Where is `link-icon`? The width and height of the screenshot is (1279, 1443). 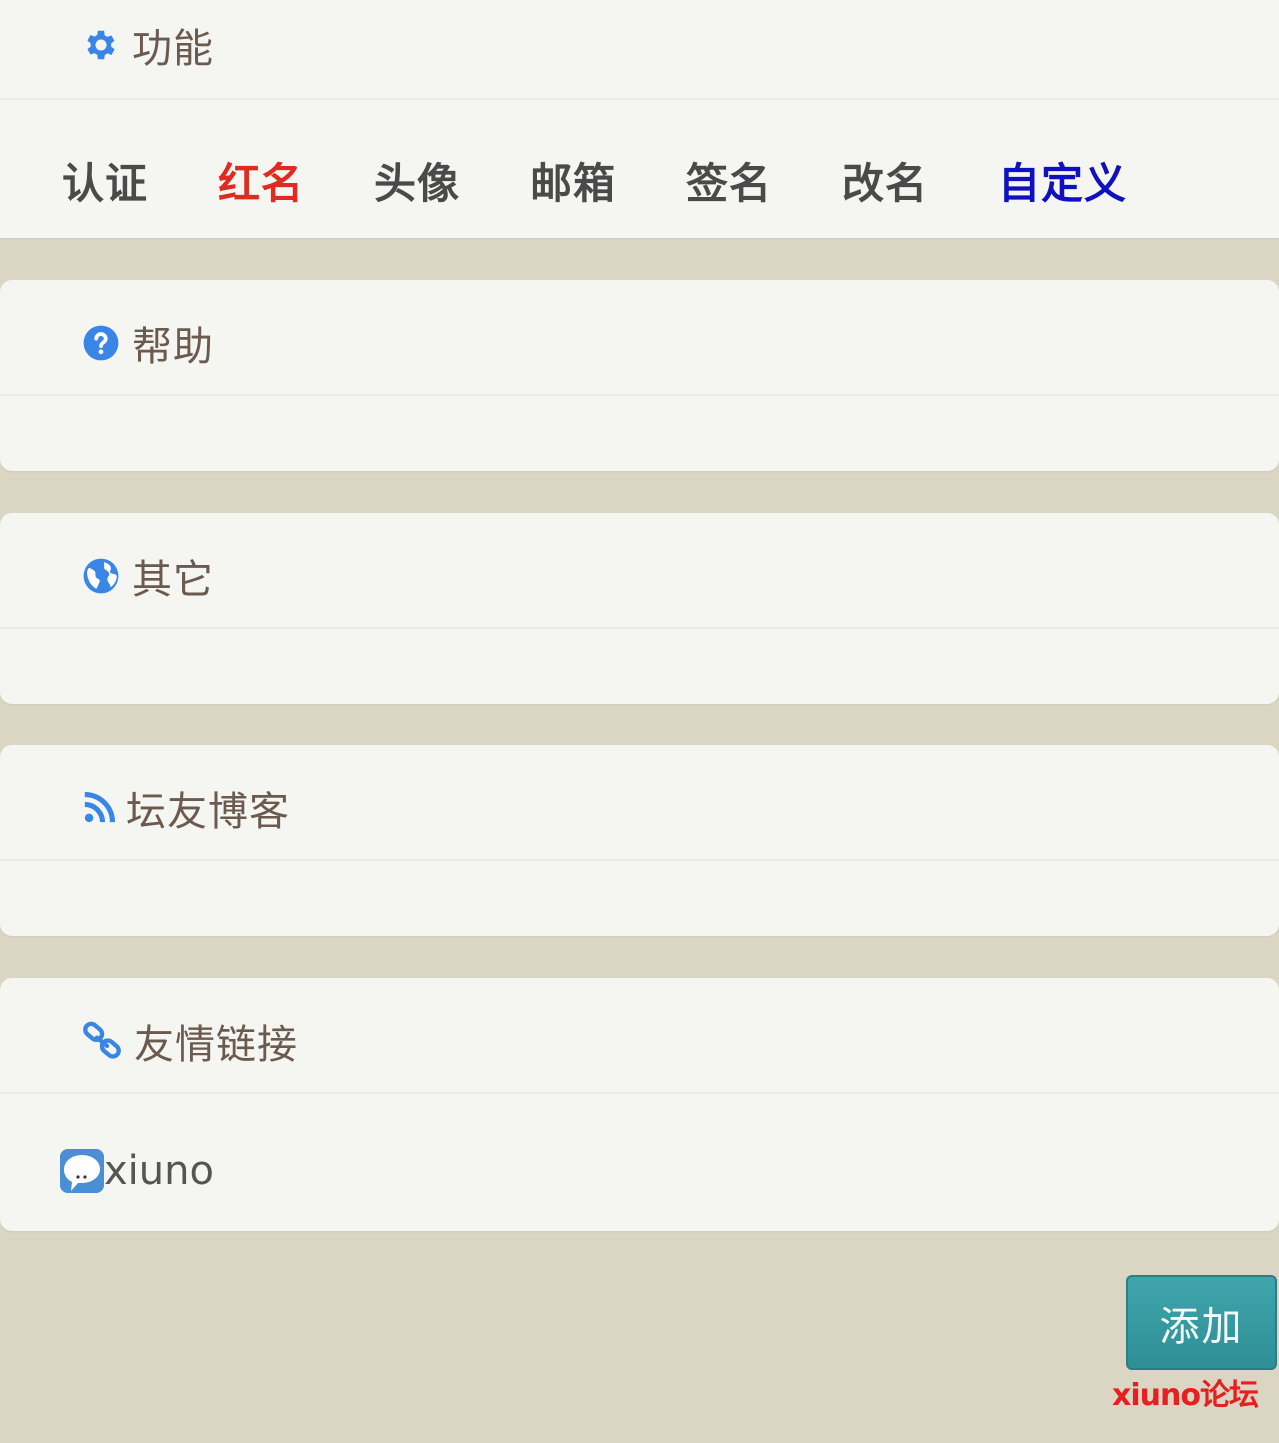 link-icon is located at coordinates (102, 1041).